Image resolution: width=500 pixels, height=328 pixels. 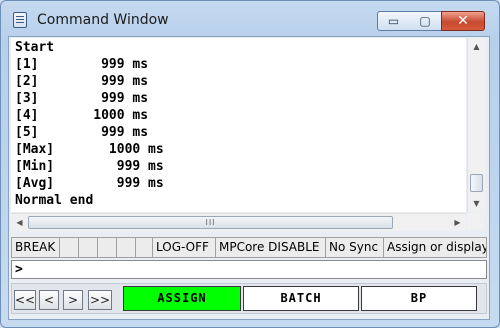 I want to click on status-sync: No Sync, so click(x=355, y=247).